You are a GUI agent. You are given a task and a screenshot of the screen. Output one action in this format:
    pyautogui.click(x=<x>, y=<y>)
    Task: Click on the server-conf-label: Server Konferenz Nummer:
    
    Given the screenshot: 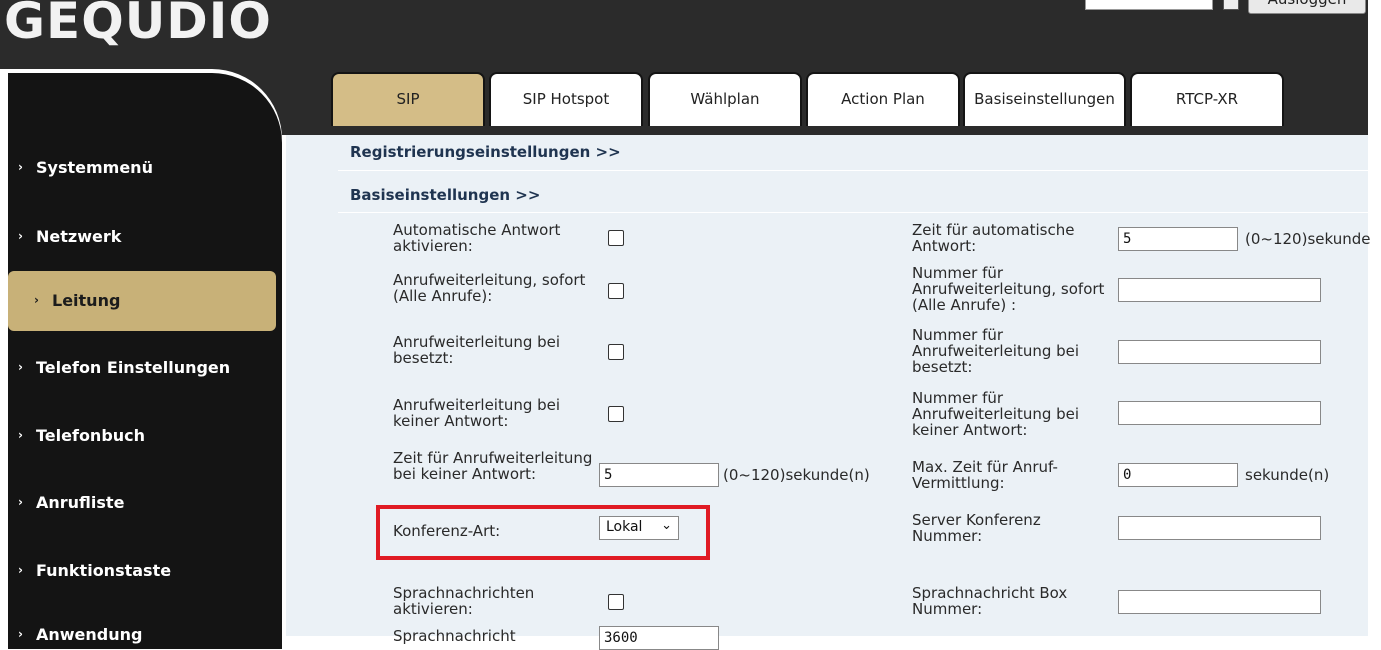 What is the action you would take?
    pyautogui.click(x=976, y=528)
    